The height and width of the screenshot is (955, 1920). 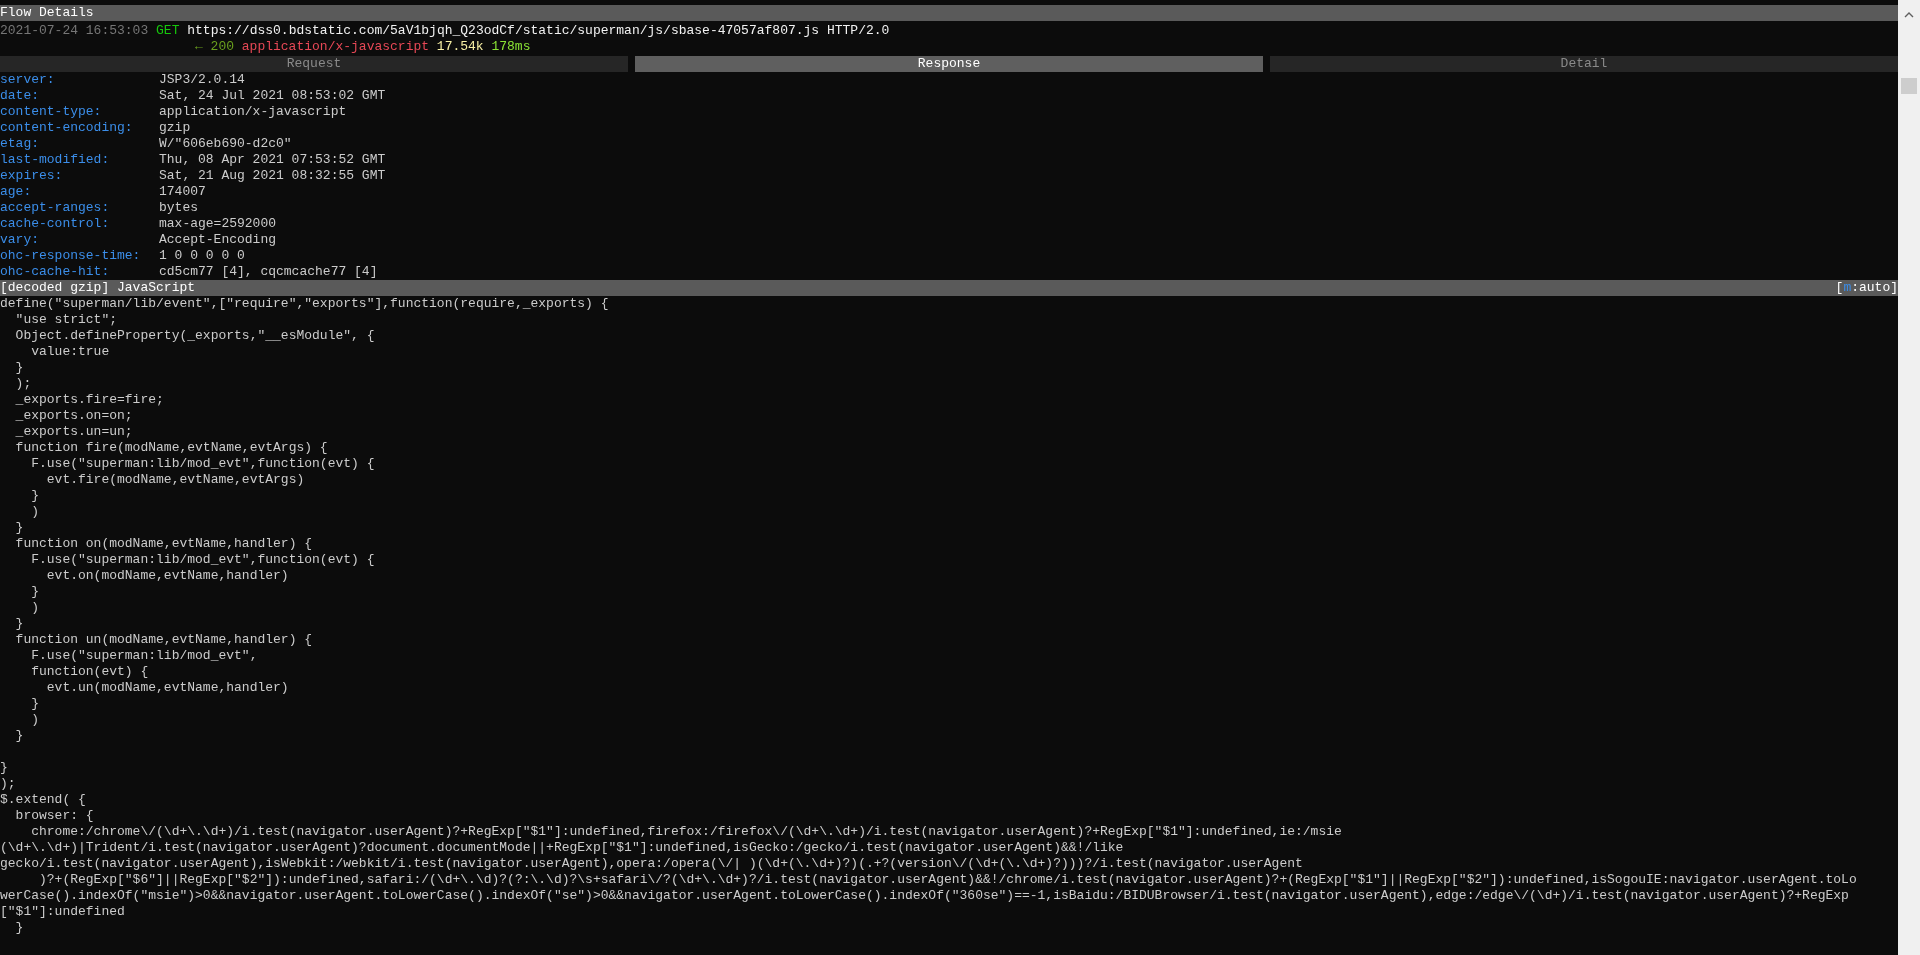 What do you see at coordinates (305, 304) in the screenshot?
I see `code-line: define("superman/lib/event",["require","exports"],function(require,_exports) {` at bounding box center [305, 304].